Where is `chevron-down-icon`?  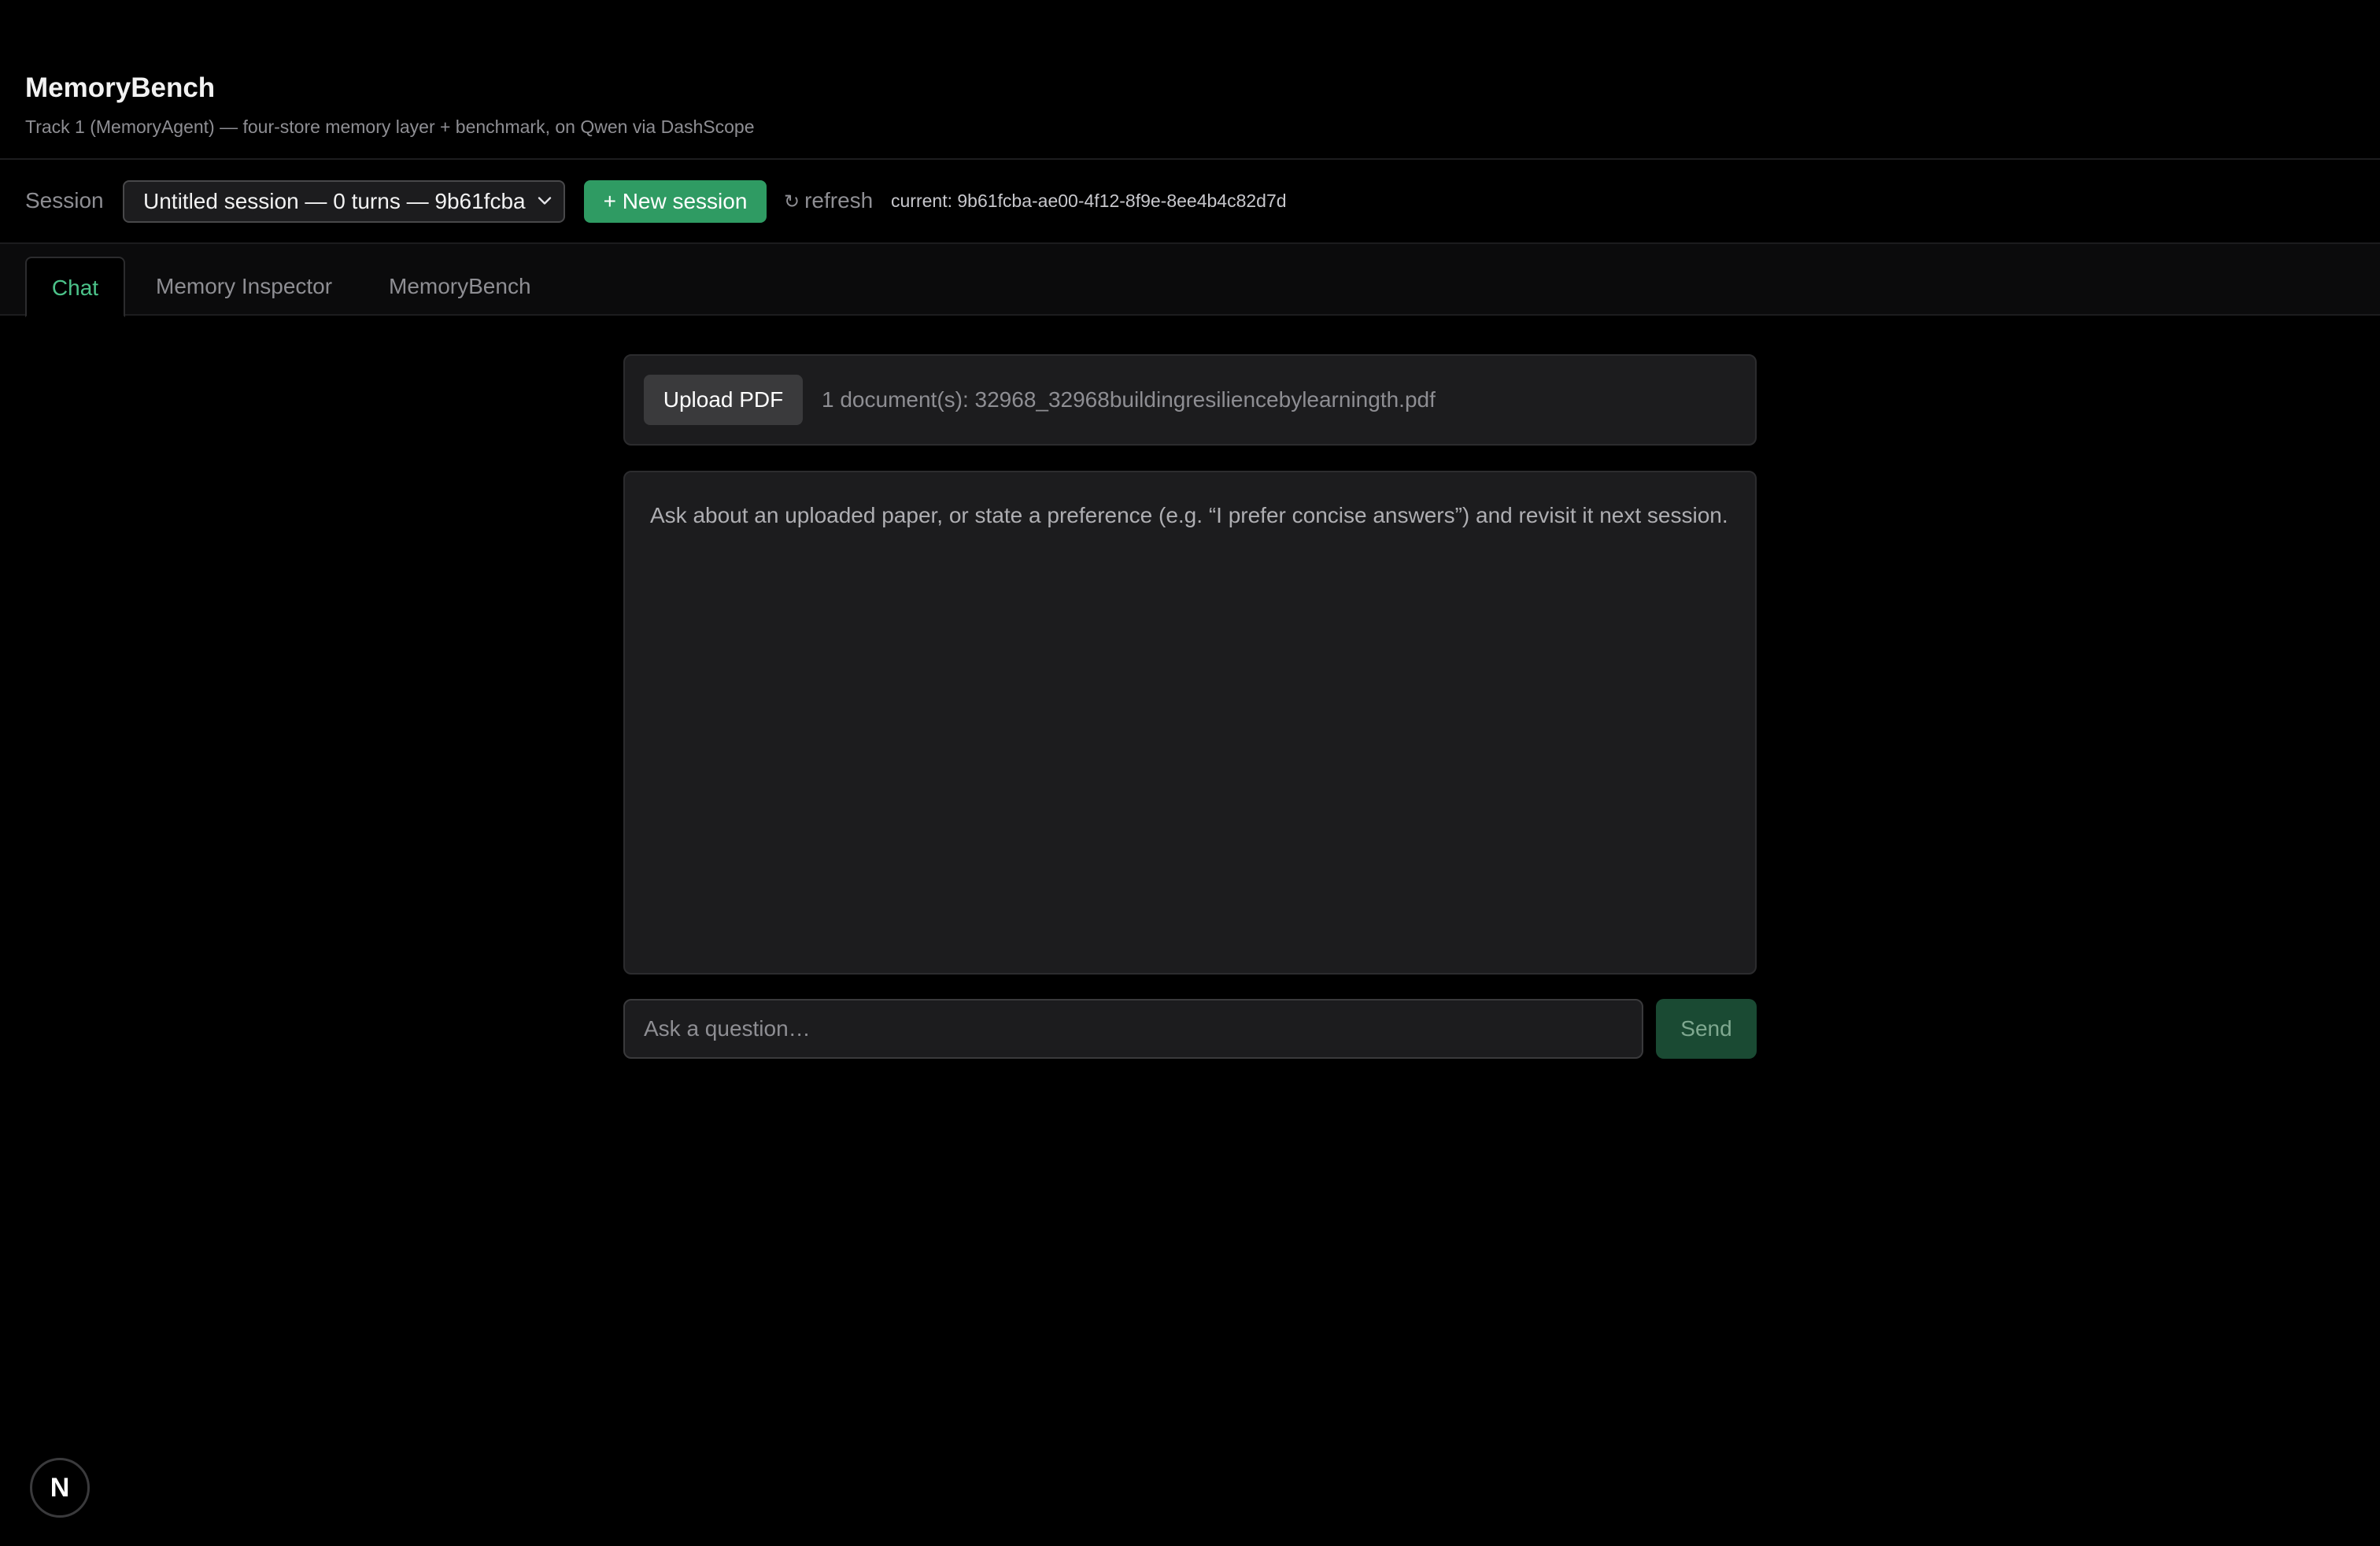 chevron-down-icon is located at coordinates (545, 201).